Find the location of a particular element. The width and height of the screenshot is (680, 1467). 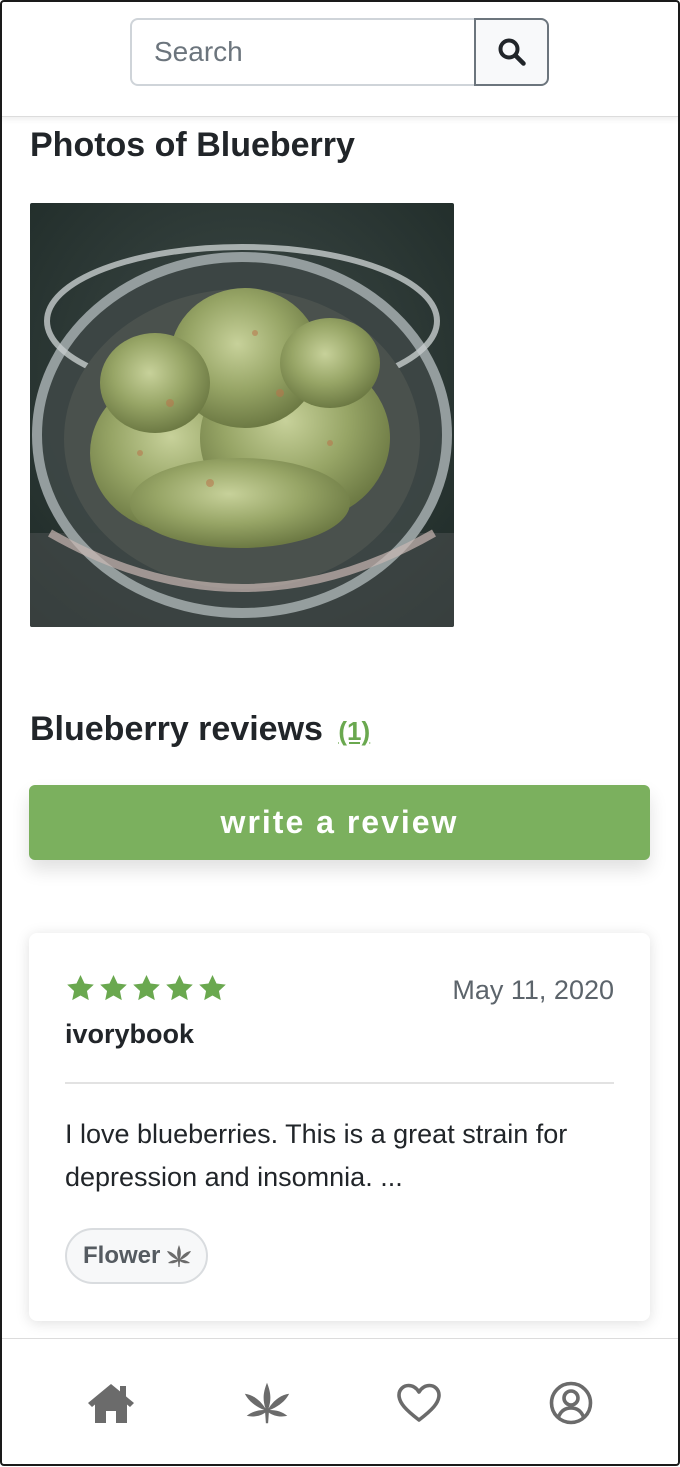

home-icon is located at coordinates (111, 1403).